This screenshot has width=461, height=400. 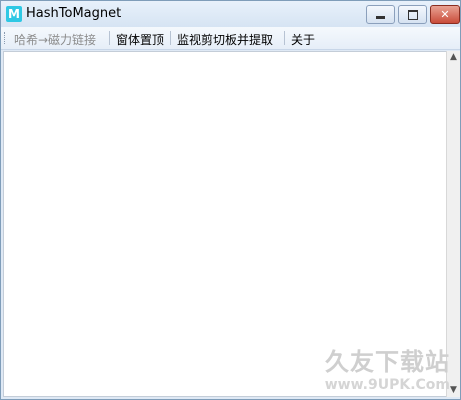 I want to click on minimize-button, so click(x=380, y=14).